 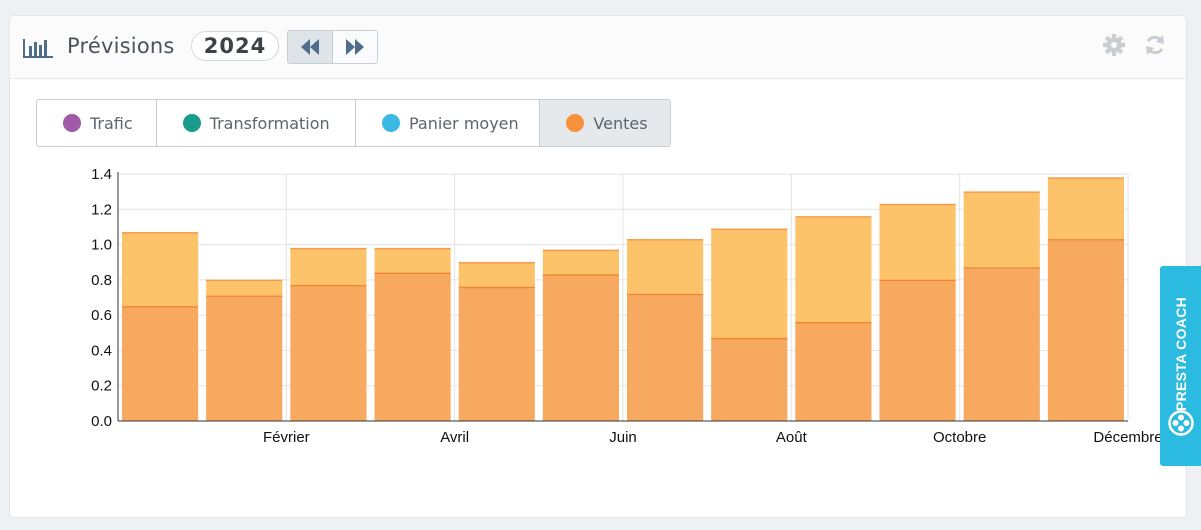 I want to click on y-tick-label: 1.0, so click(x=101, y=245).